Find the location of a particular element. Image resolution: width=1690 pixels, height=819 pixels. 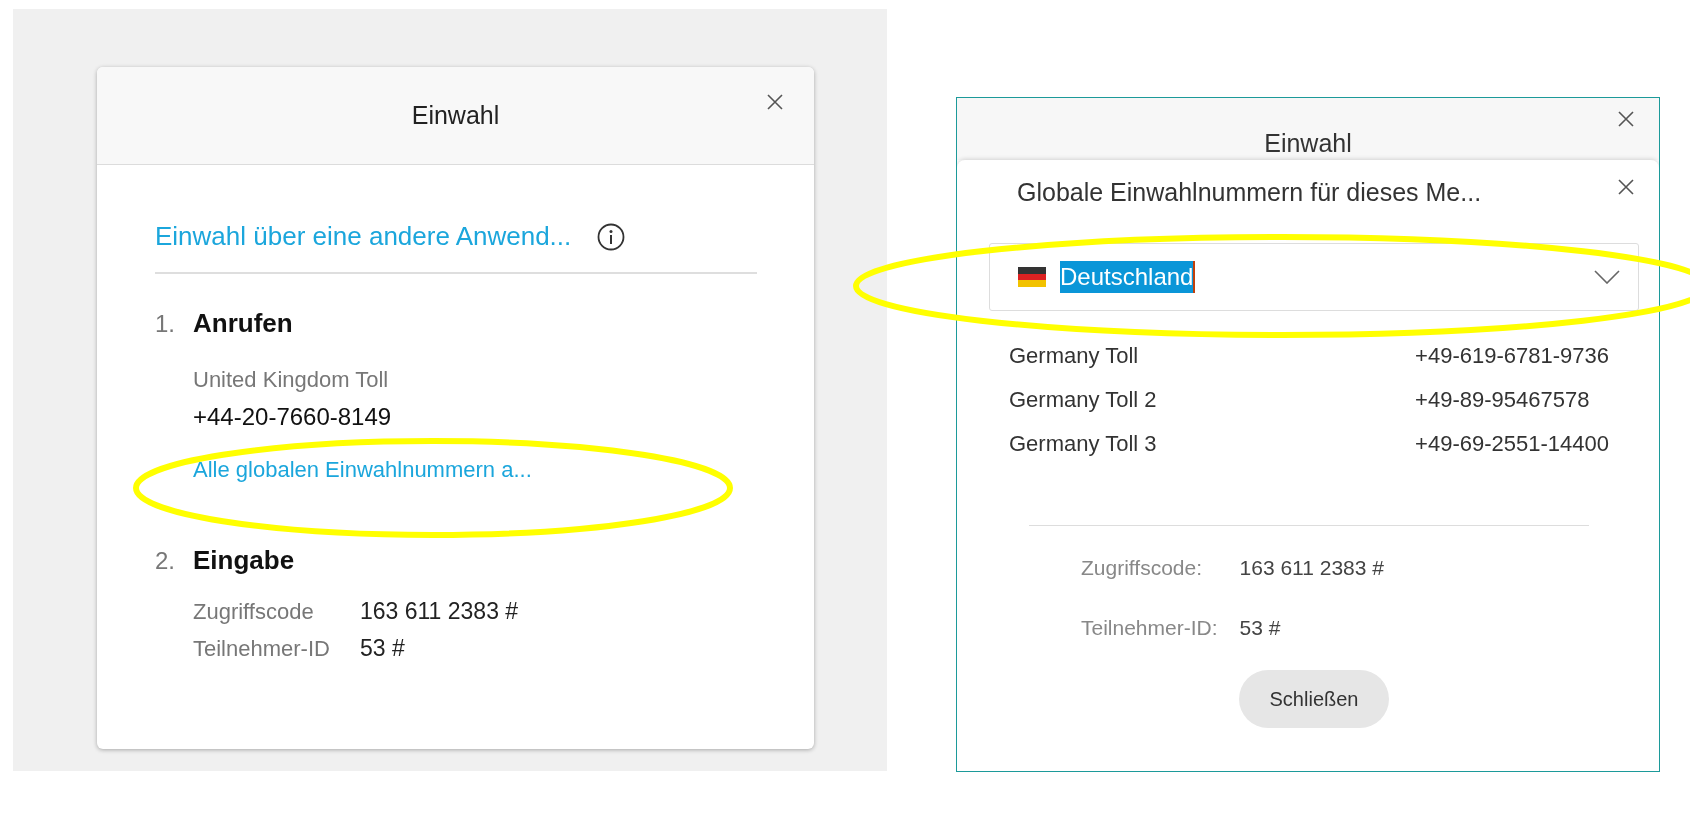

phone-number: +49-619-6781-9736 is located at coordinates (1512, 356).